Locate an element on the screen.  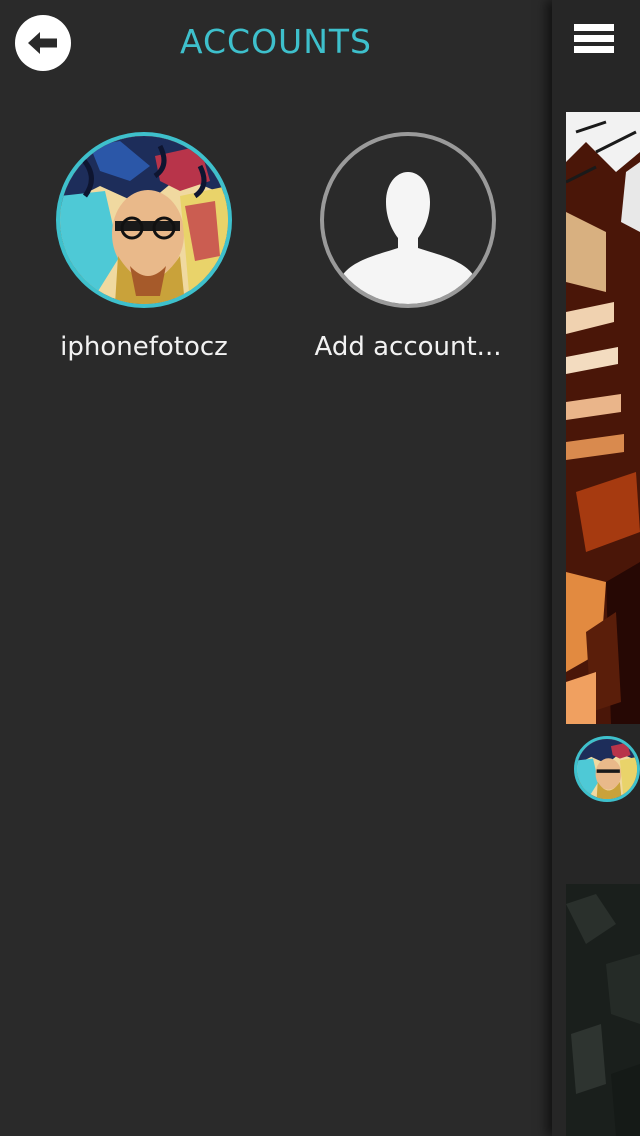
person-silhouette-icon is located at coordinates (408, 238).